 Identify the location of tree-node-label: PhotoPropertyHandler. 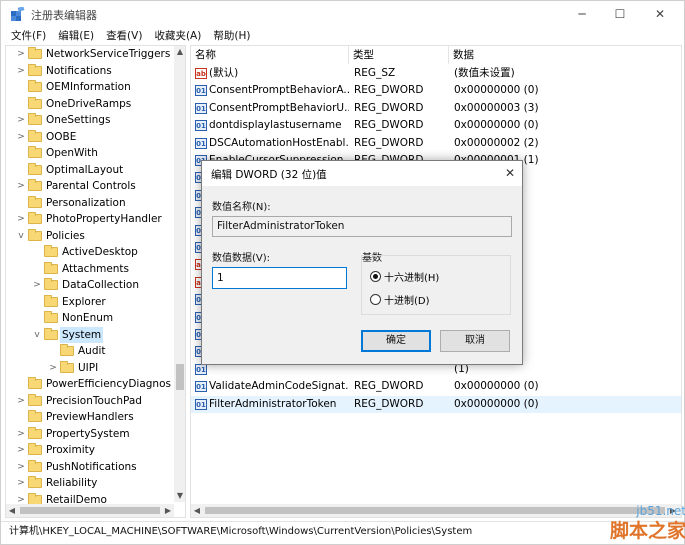
(104, 219).